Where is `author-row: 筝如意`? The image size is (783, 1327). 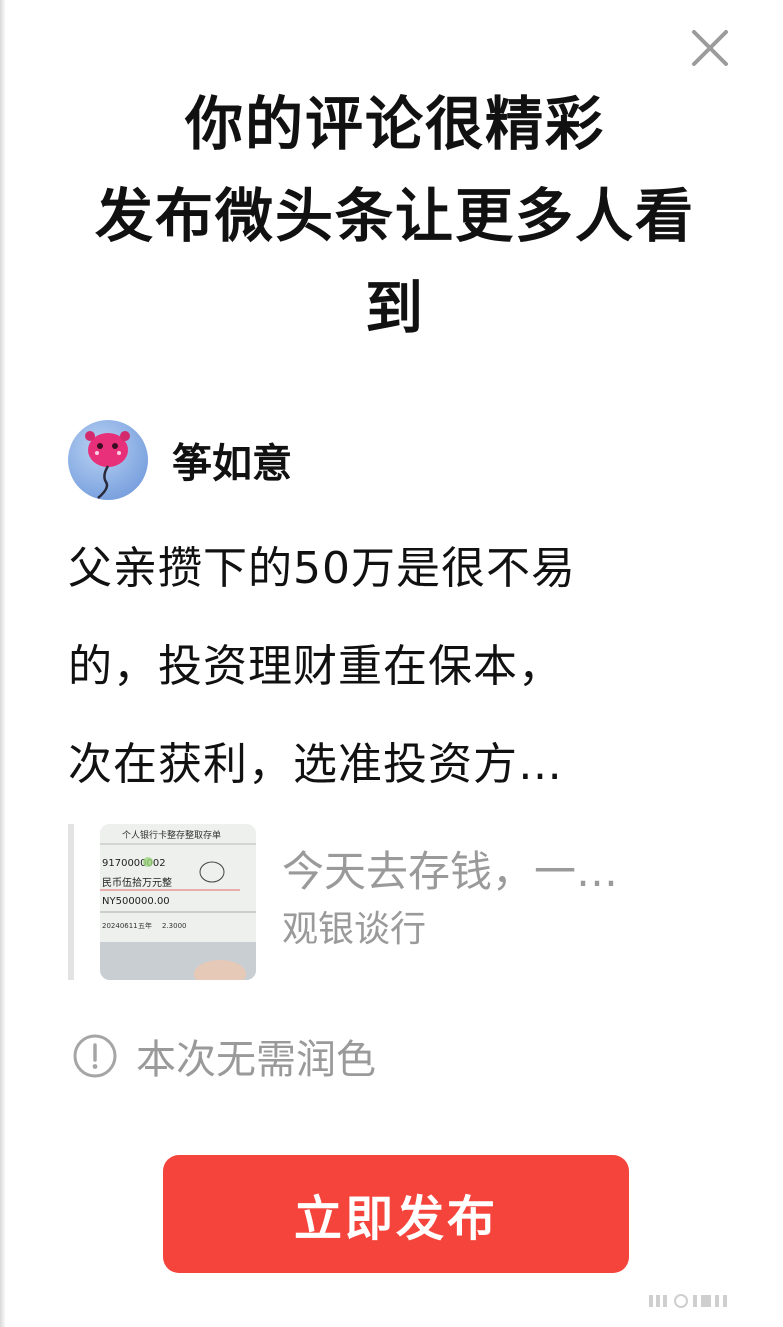 author-row: 筝如意 is located at coordinates (180, 460).